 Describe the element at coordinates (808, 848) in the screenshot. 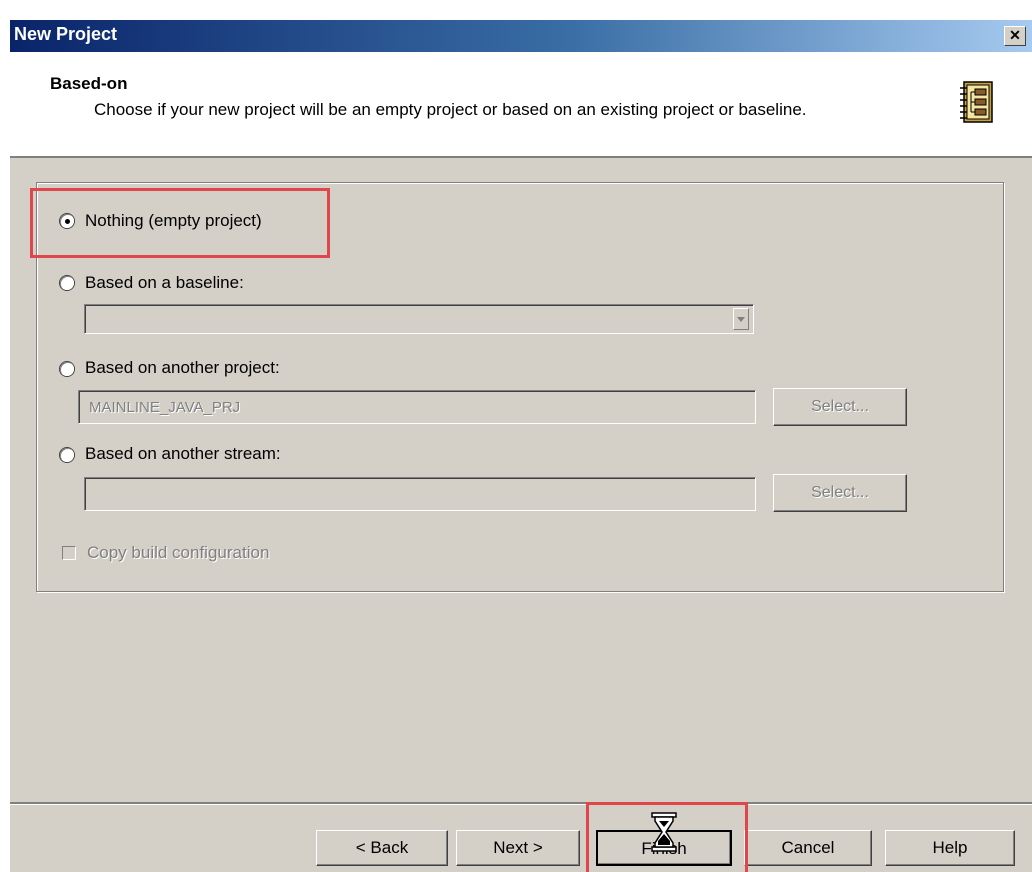

I see `cancel-button: Cancel` at that location.